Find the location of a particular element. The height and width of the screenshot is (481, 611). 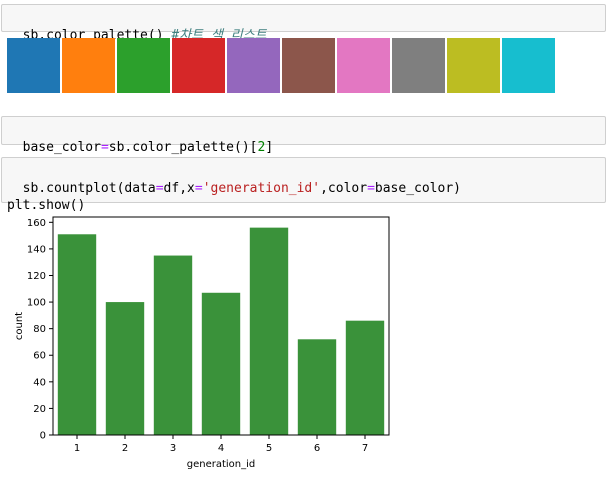

y-tick-label: 140 is located at coordinates (36, 249).